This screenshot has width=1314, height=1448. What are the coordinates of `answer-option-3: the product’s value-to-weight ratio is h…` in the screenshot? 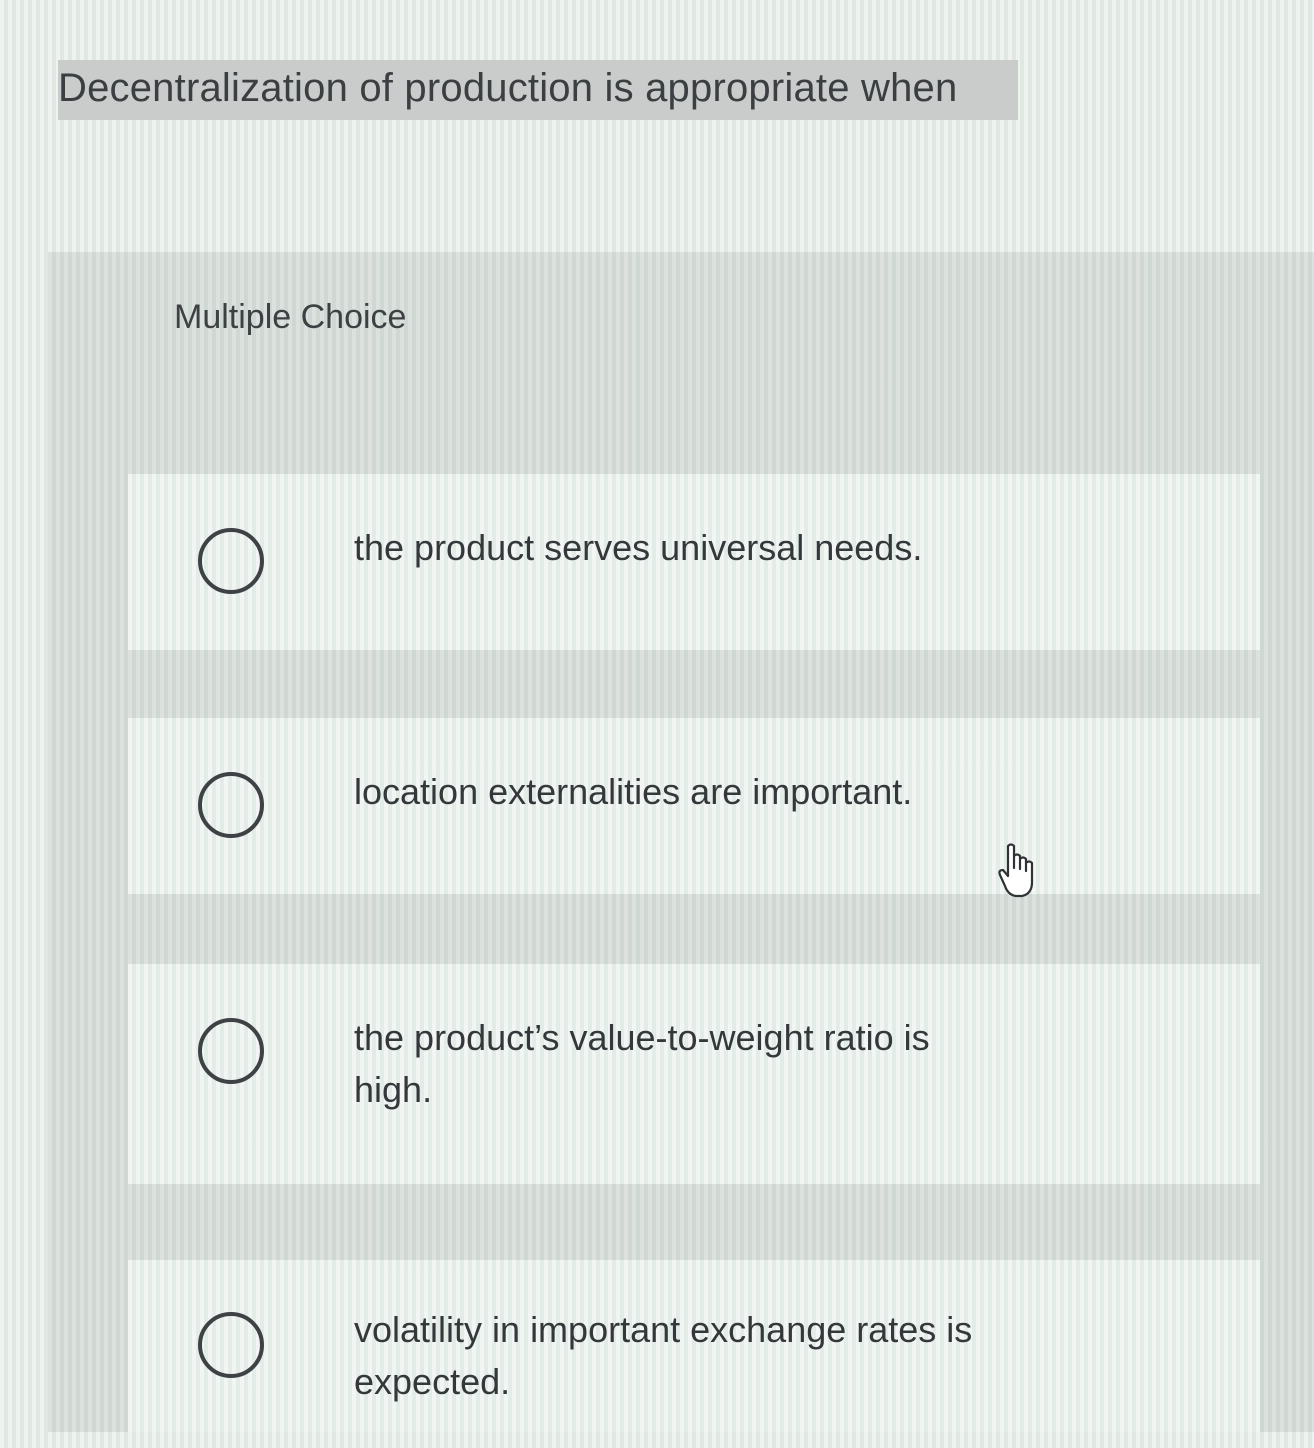 It's located at (694, 1074).